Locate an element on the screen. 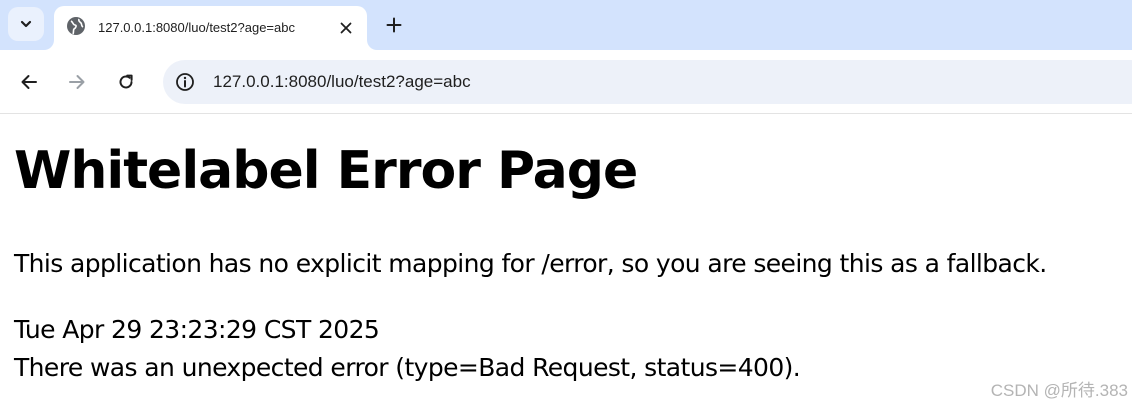 The image size is (1132, 409). tab-search-button is located at coordinates (26, 24).